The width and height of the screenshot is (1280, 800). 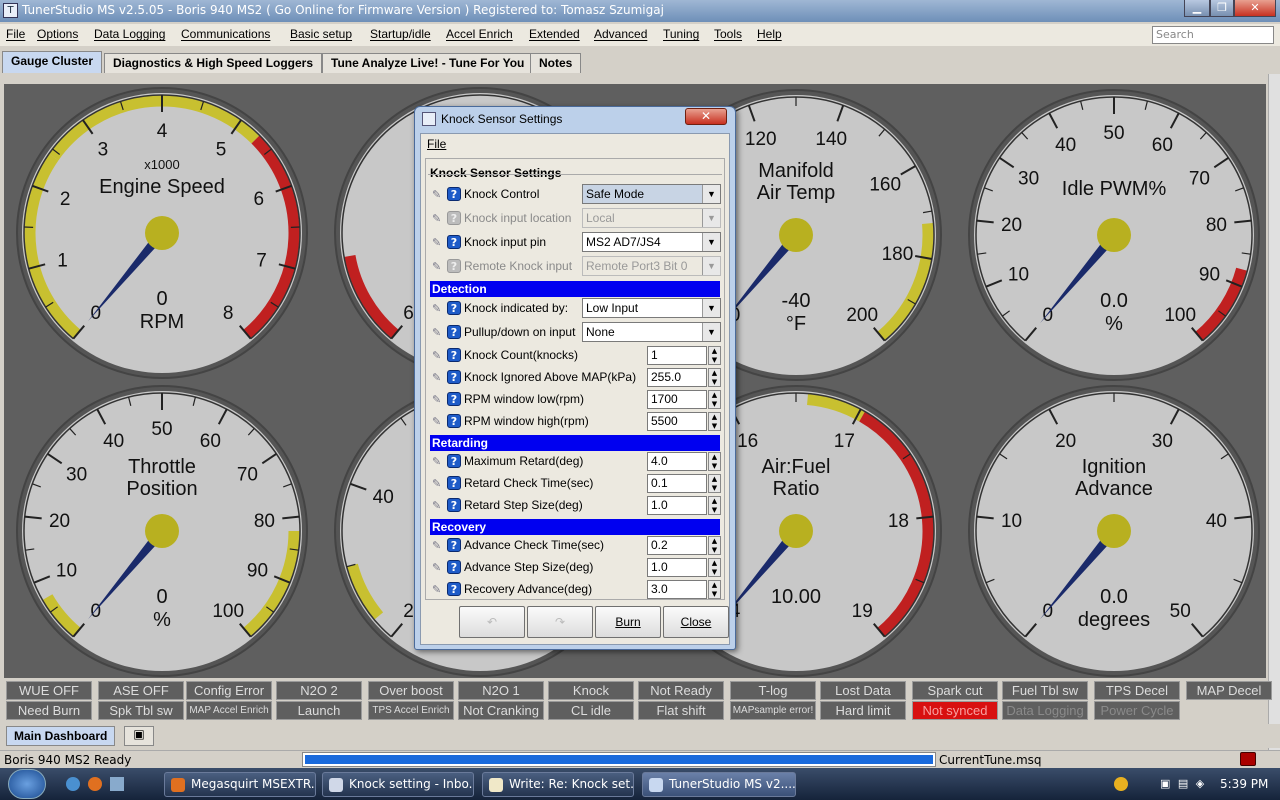 What do you see at coordinates (117, 784) in the screenshot?
I see `explorer-icon` at bounding box center [117, 784].